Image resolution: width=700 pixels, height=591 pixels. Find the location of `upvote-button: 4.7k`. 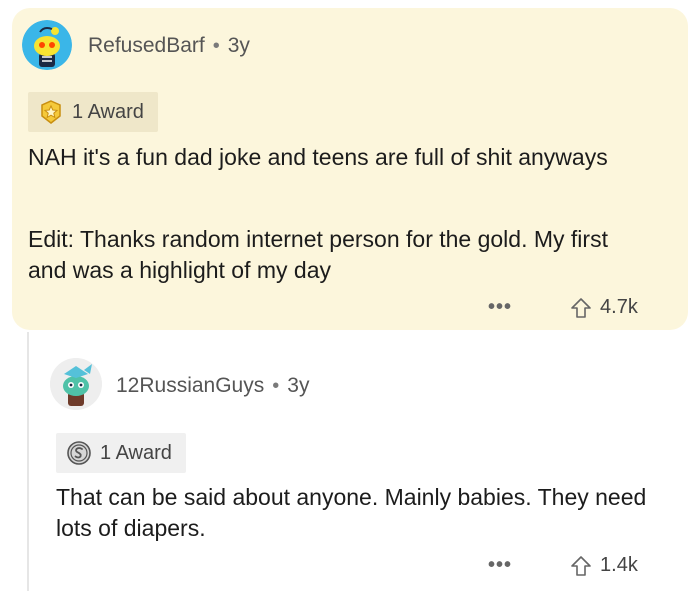

upvote-button: 4.7k is located at coordinates (604, 307).